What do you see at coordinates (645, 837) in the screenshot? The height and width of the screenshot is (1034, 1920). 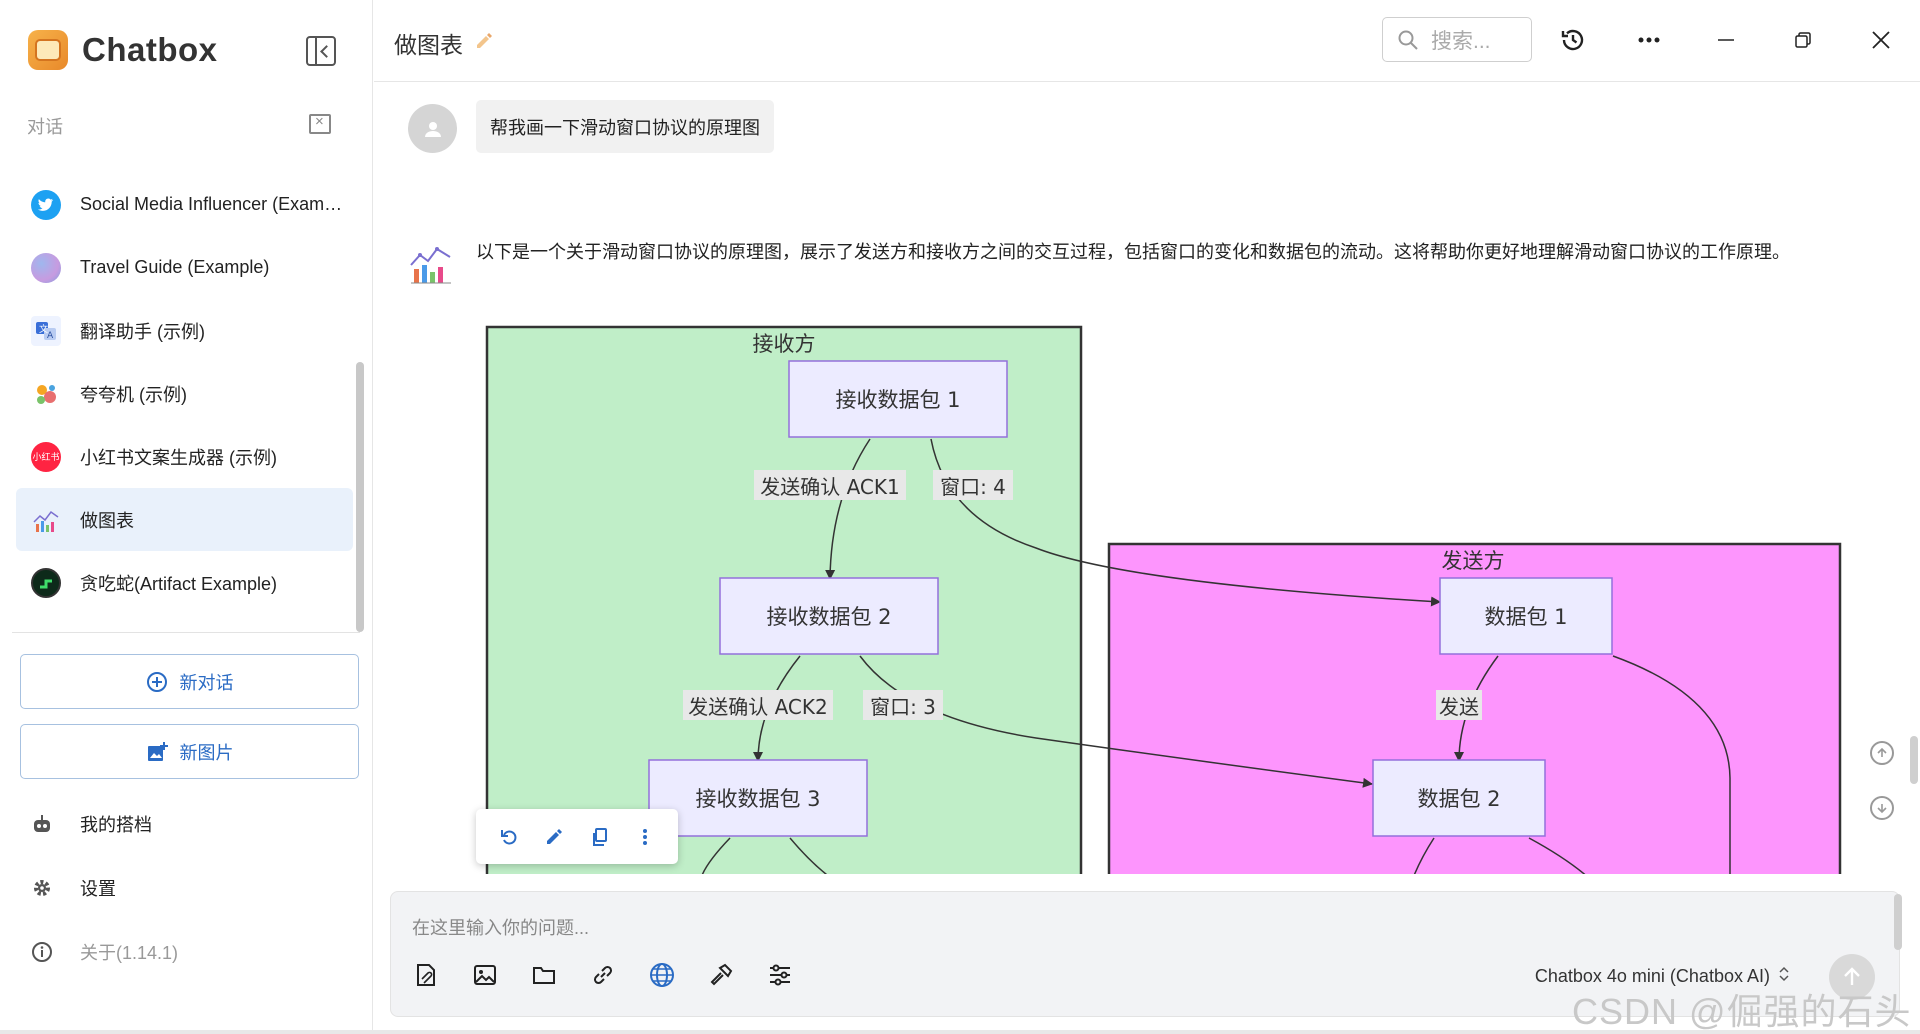 I see `more-vertical-icon` at bounding box center [645, 837].